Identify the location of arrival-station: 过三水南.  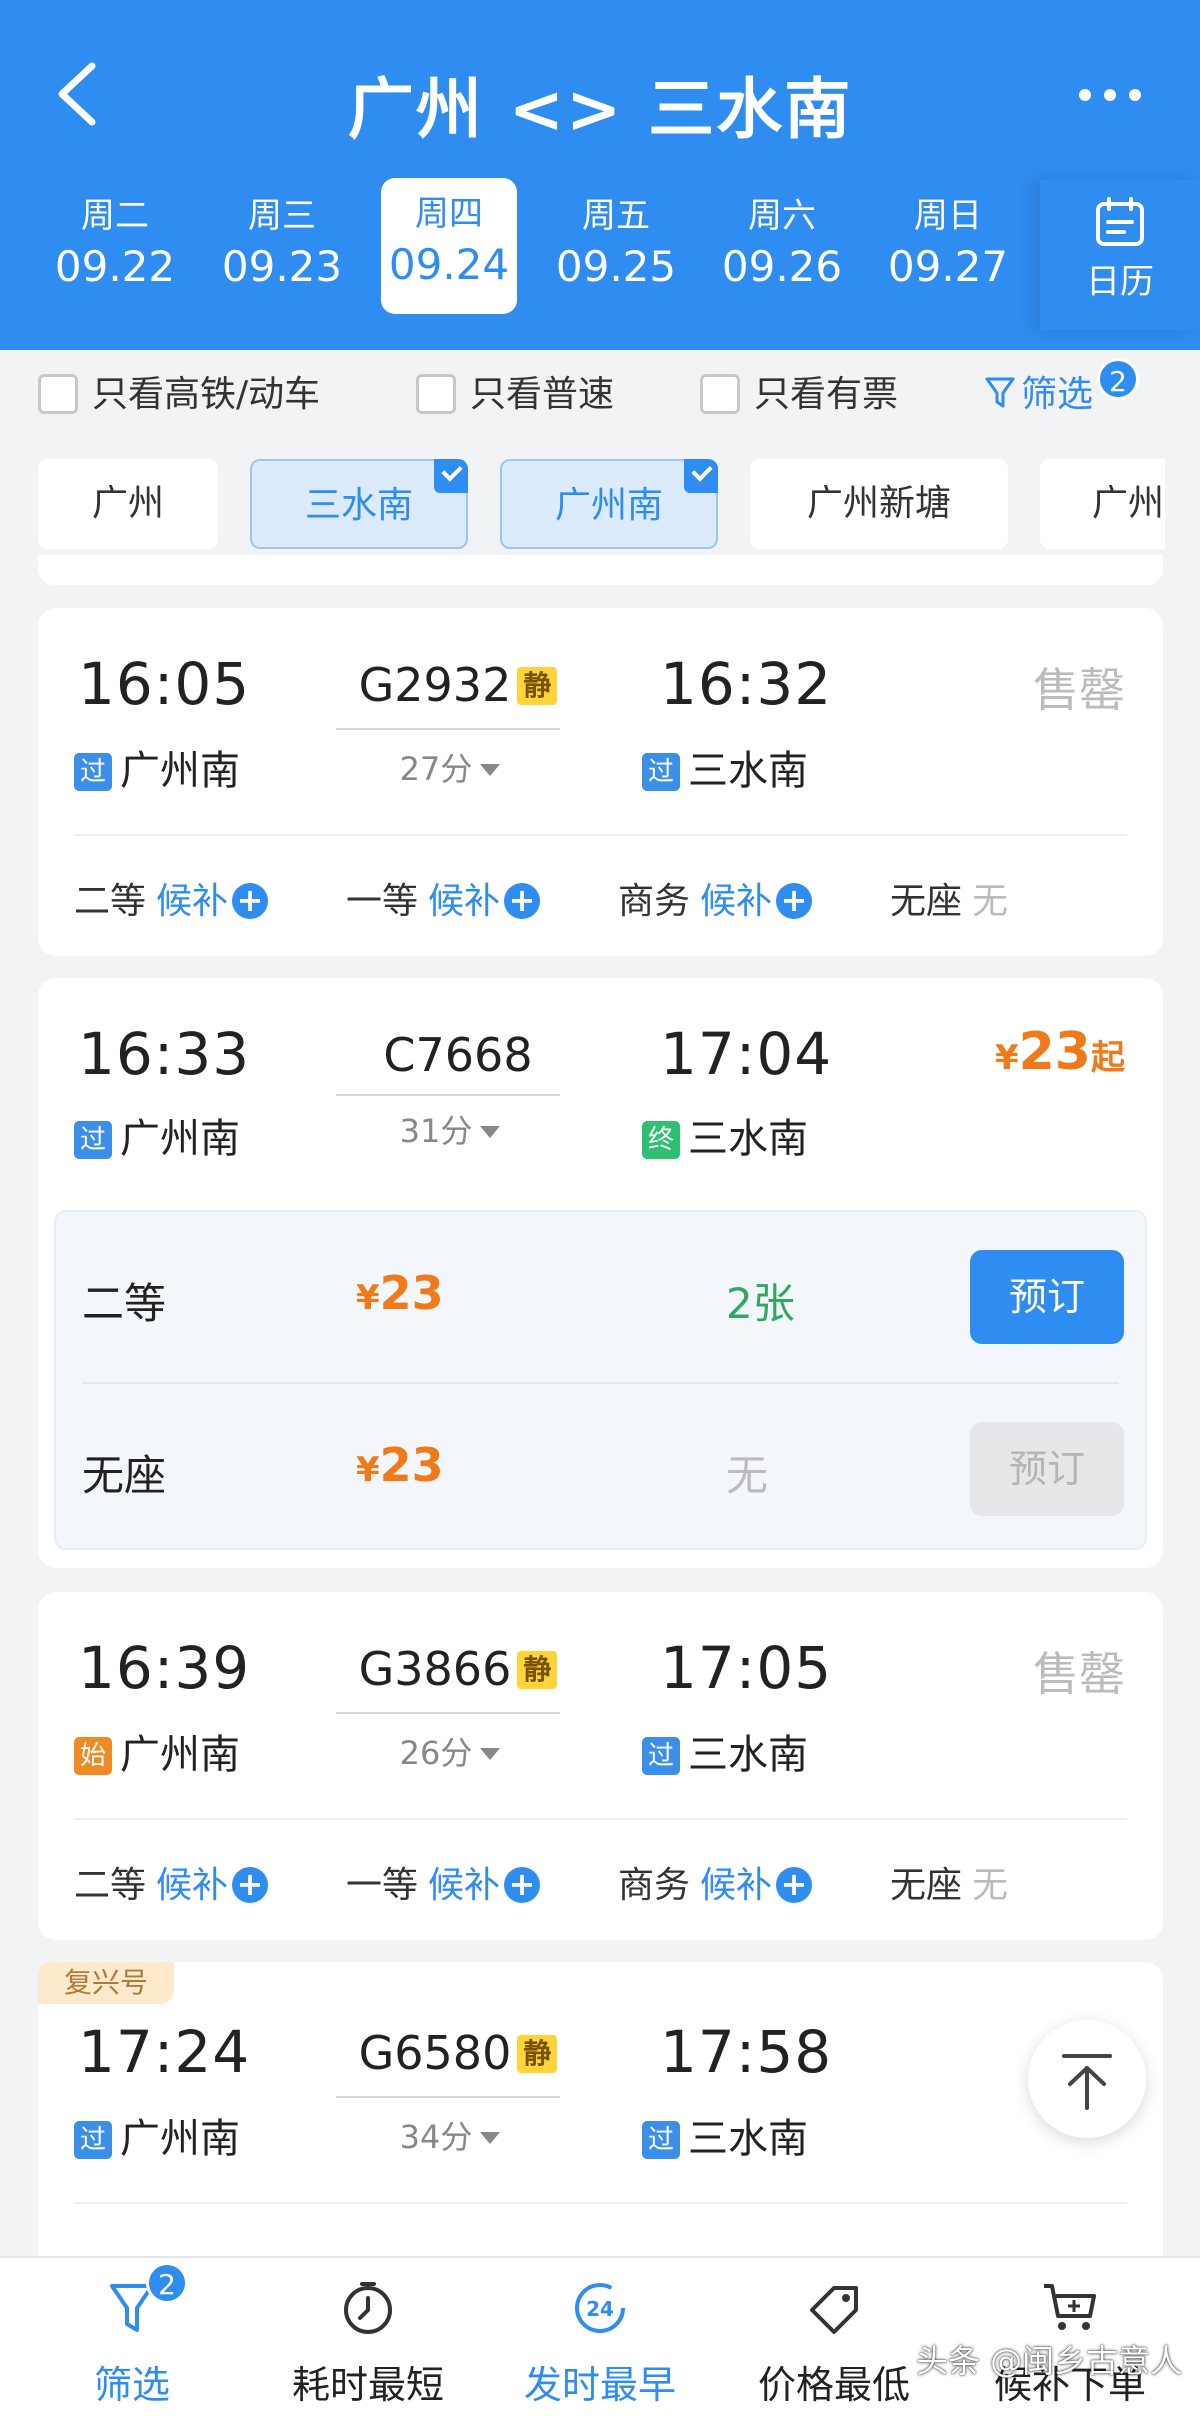
(725, 2135).